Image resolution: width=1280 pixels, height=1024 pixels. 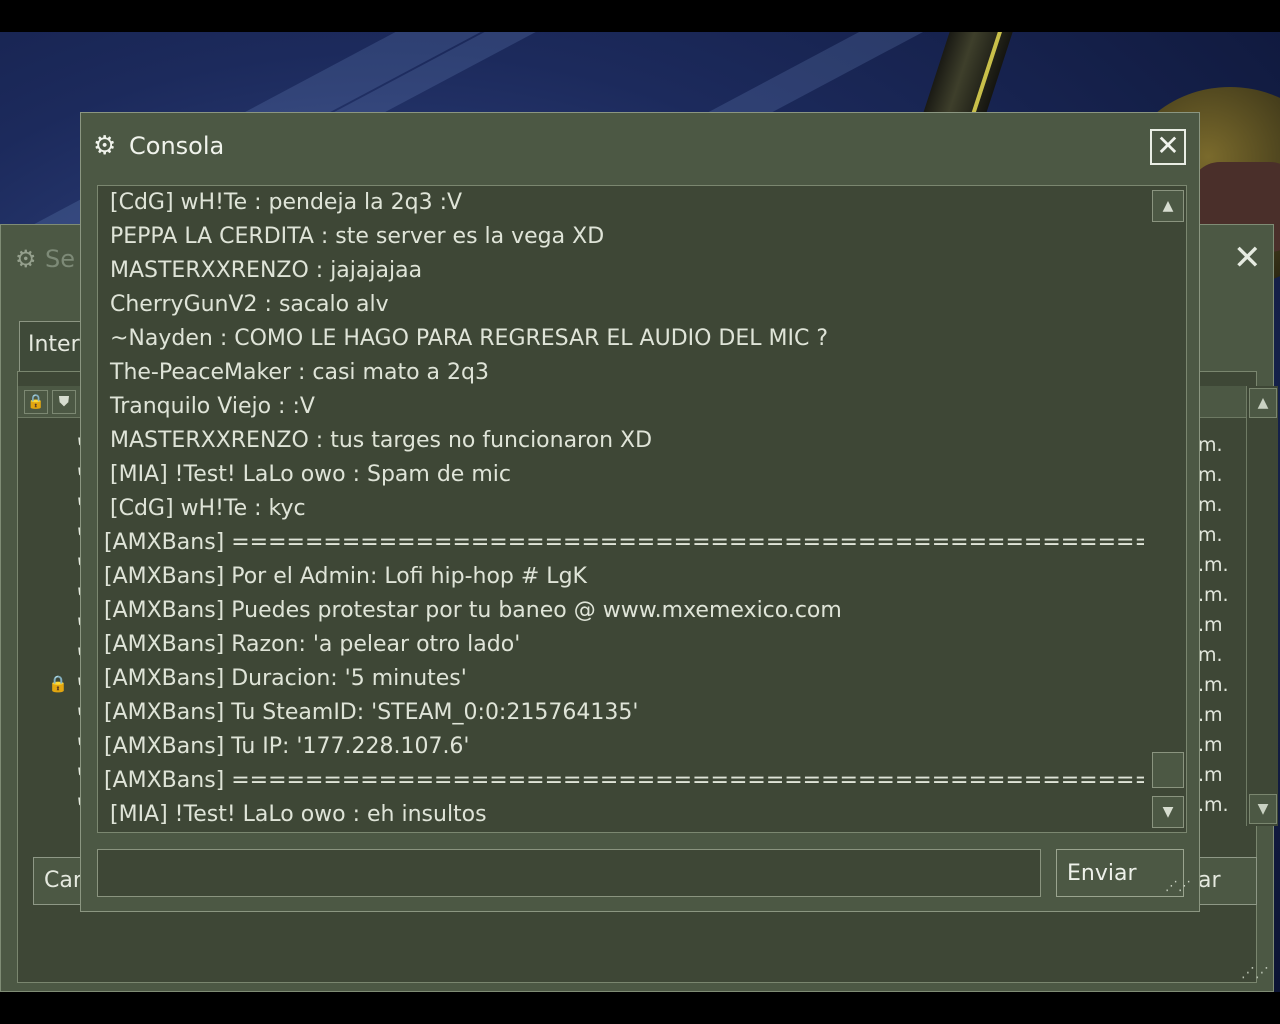 I want to click on console-scrollbar: ▲ ▼, so click(x=1167, y=509).